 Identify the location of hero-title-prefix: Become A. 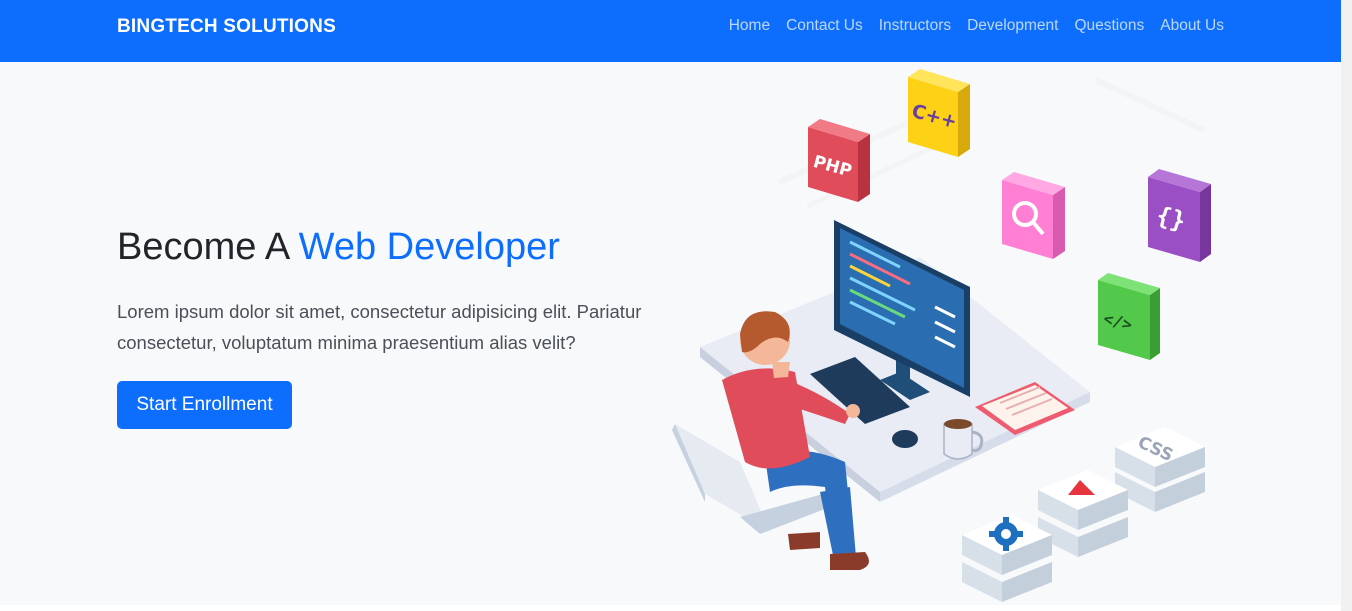
(208, 247).